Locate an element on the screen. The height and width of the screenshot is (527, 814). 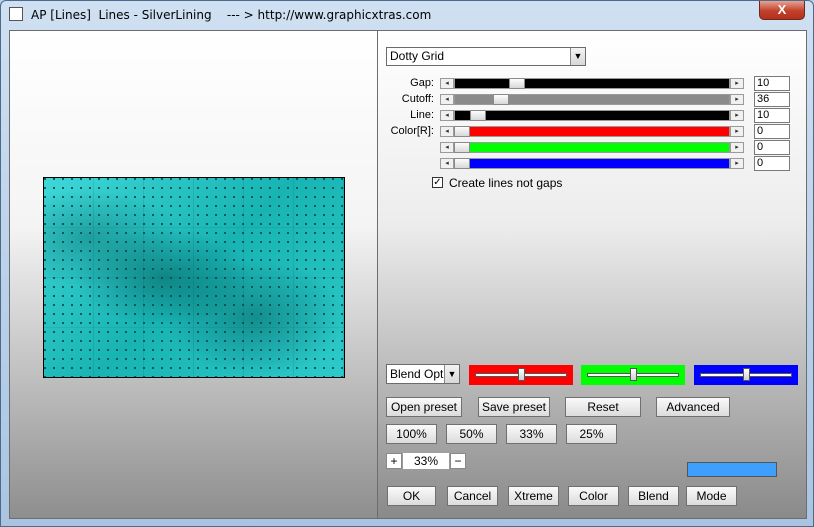
gap-slider-thumb is located at coordinates (517, 83).